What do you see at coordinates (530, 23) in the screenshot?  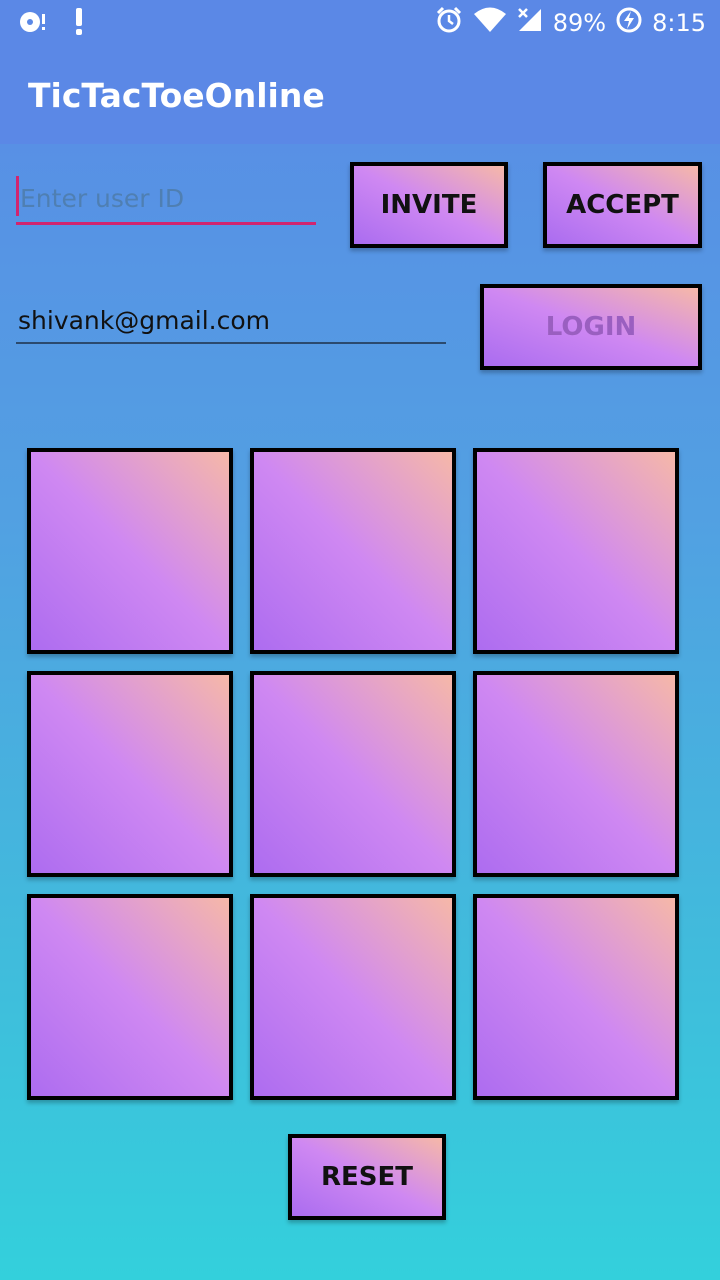 I see `cell-signal-icon` at bounding box center [530, 23].